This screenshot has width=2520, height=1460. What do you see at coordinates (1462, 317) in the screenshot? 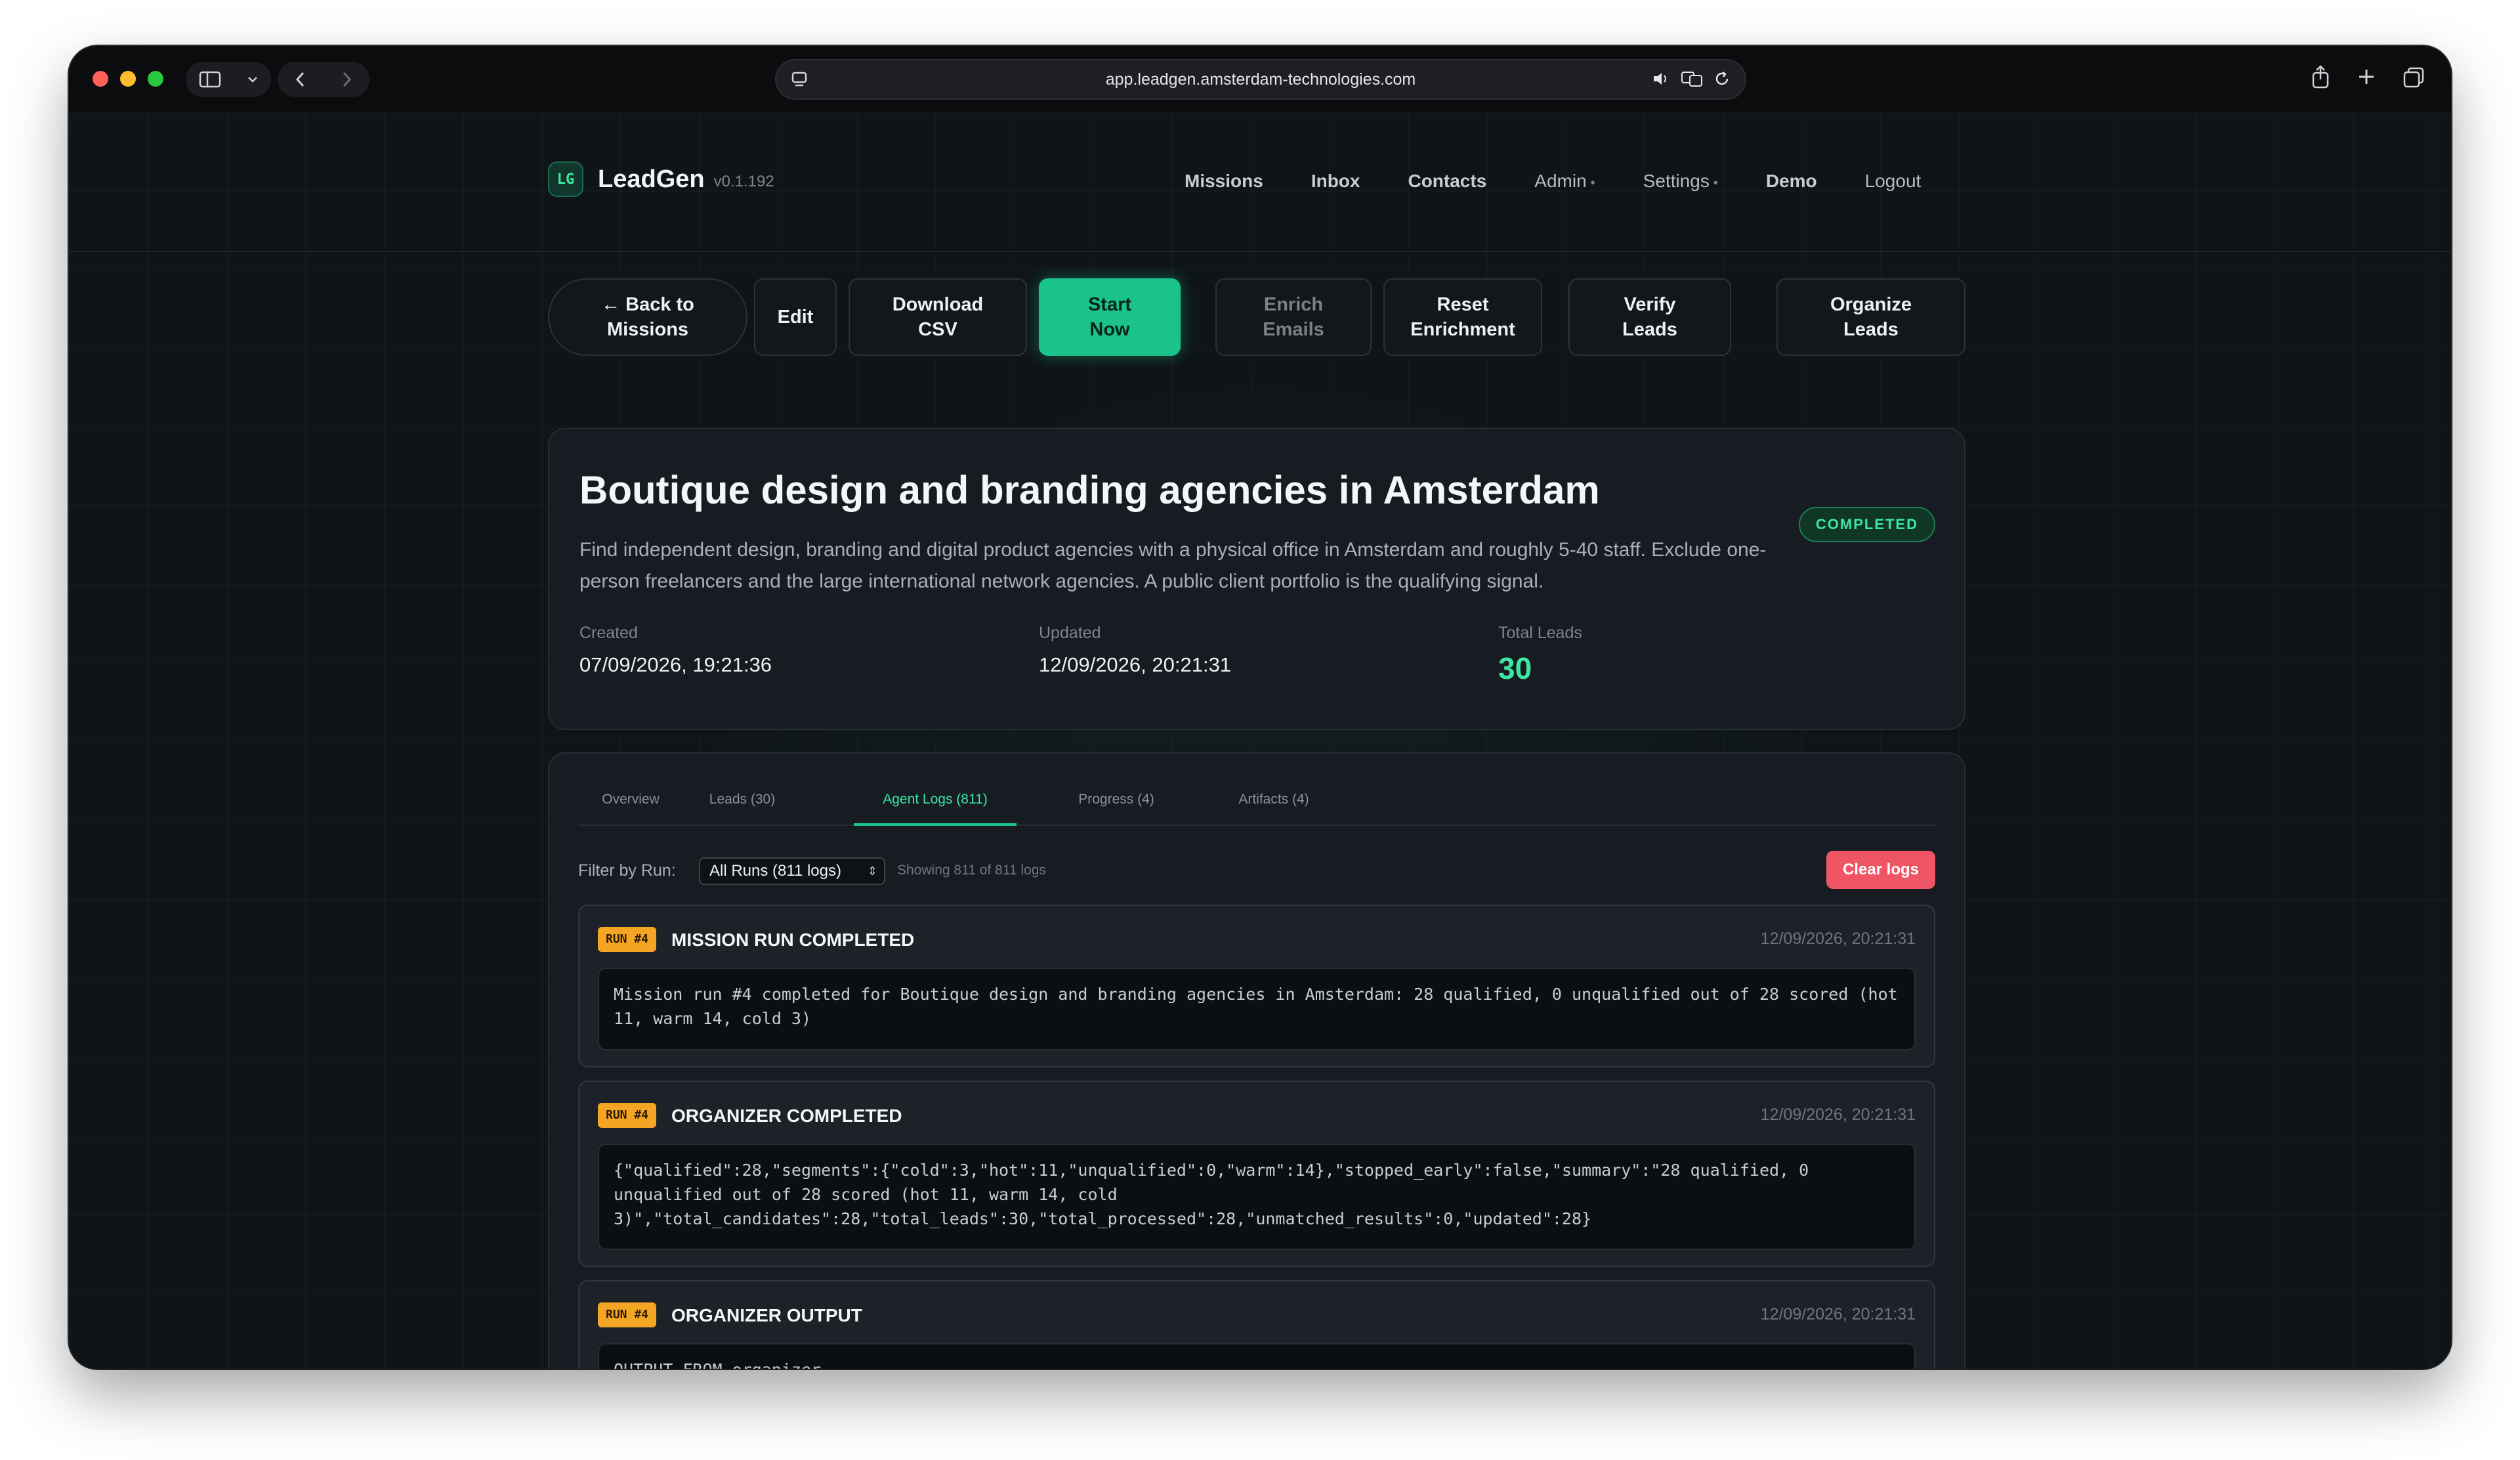
I see `reset-enrichment-button: Reset Enrichment` at bounding box center [1462, 317].